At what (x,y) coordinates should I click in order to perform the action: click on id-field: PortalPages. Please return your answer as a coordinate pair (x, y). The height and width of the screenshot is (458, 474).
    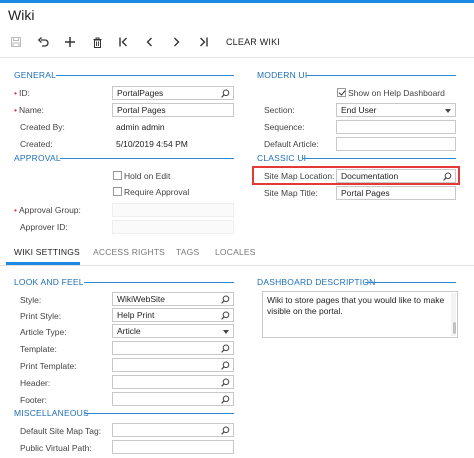
    Looking at the image, I should click on (173, 93).